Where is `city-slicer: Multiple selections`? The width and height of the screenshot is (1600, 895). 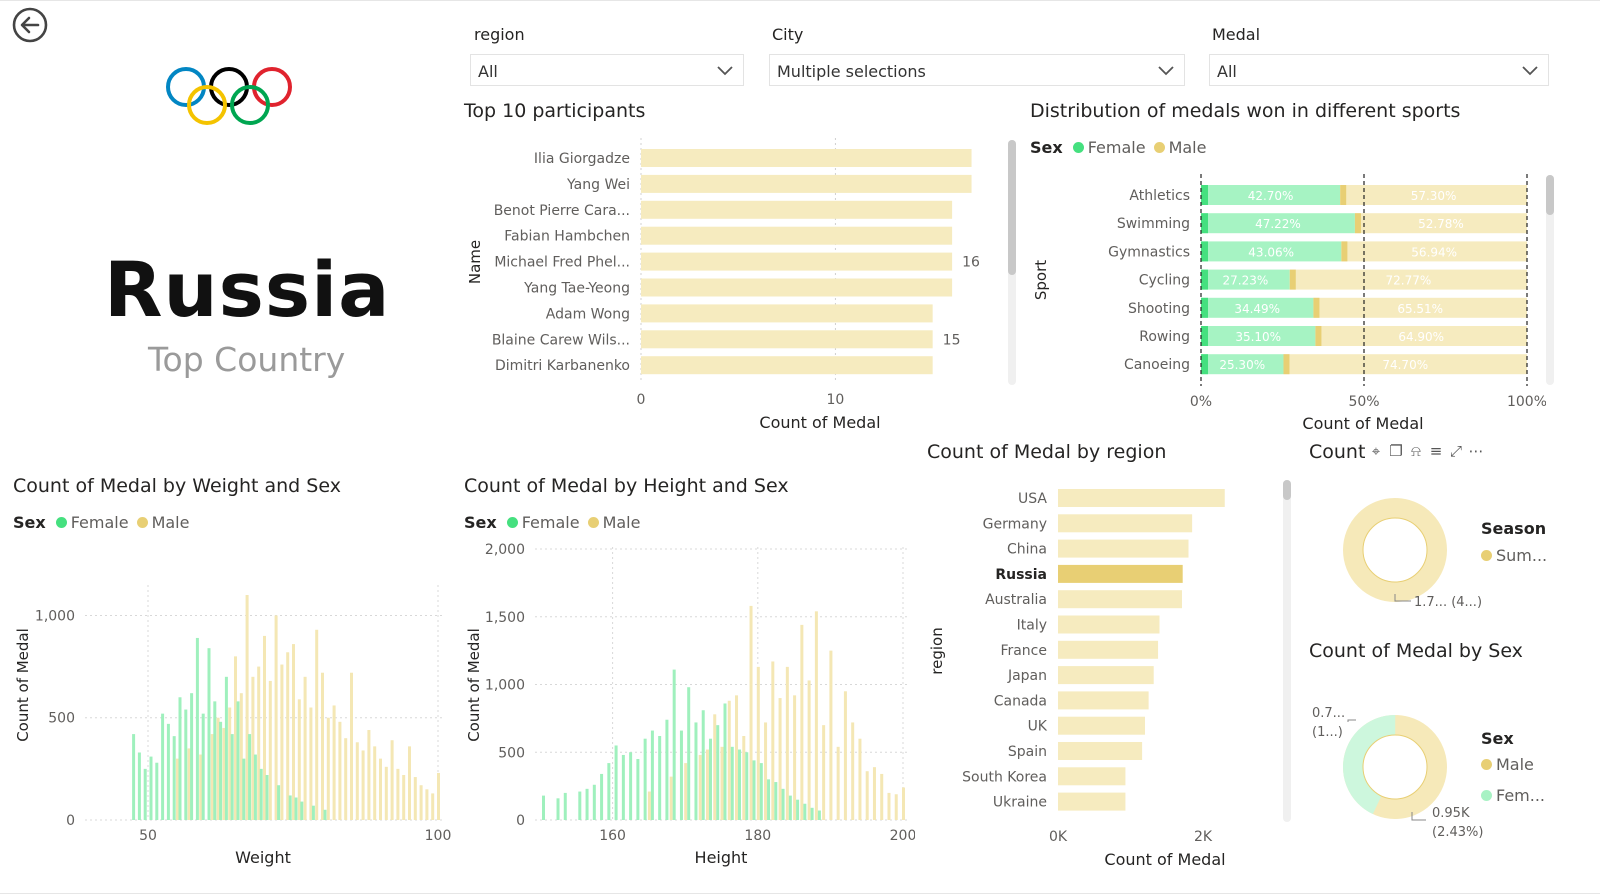 city-slicer: Multiple selections is located at coordinates (977, 70).